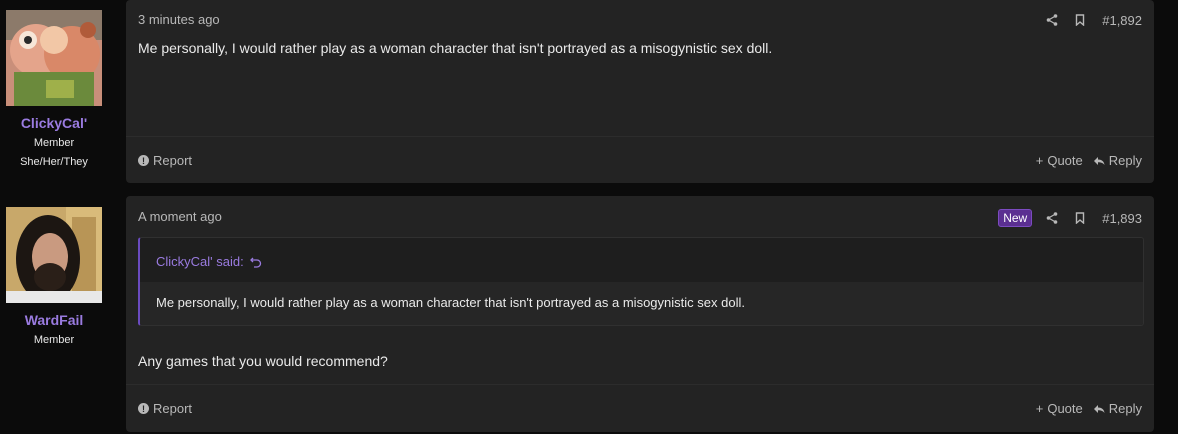 The width and height of the screenshot is (1178, 434). I want to click on post-timestamp: 3 minutes ago, so click(179, 19).